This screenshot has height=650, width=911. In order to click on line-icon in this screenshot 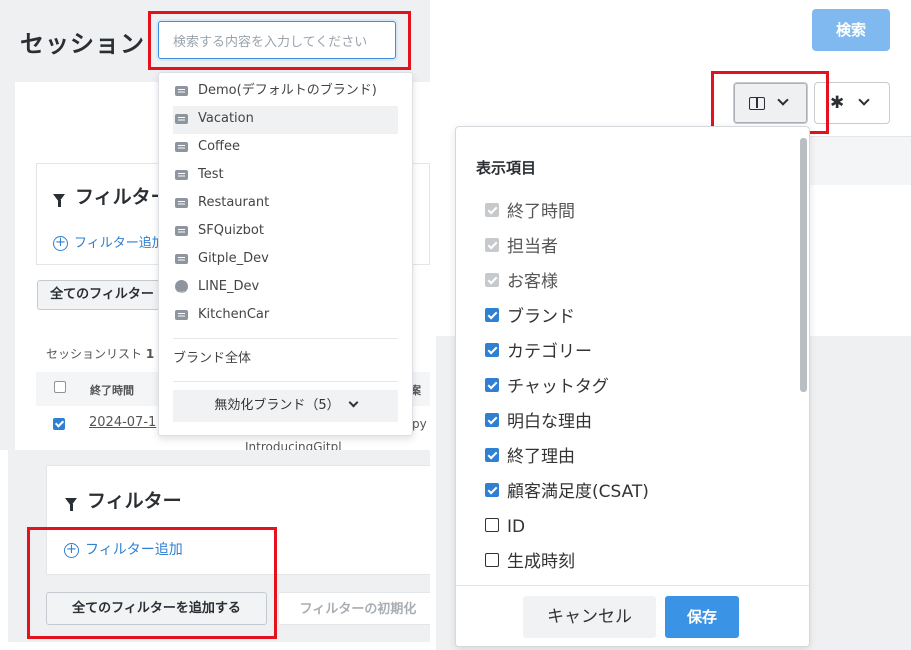, I will do `click(181, 292)`.